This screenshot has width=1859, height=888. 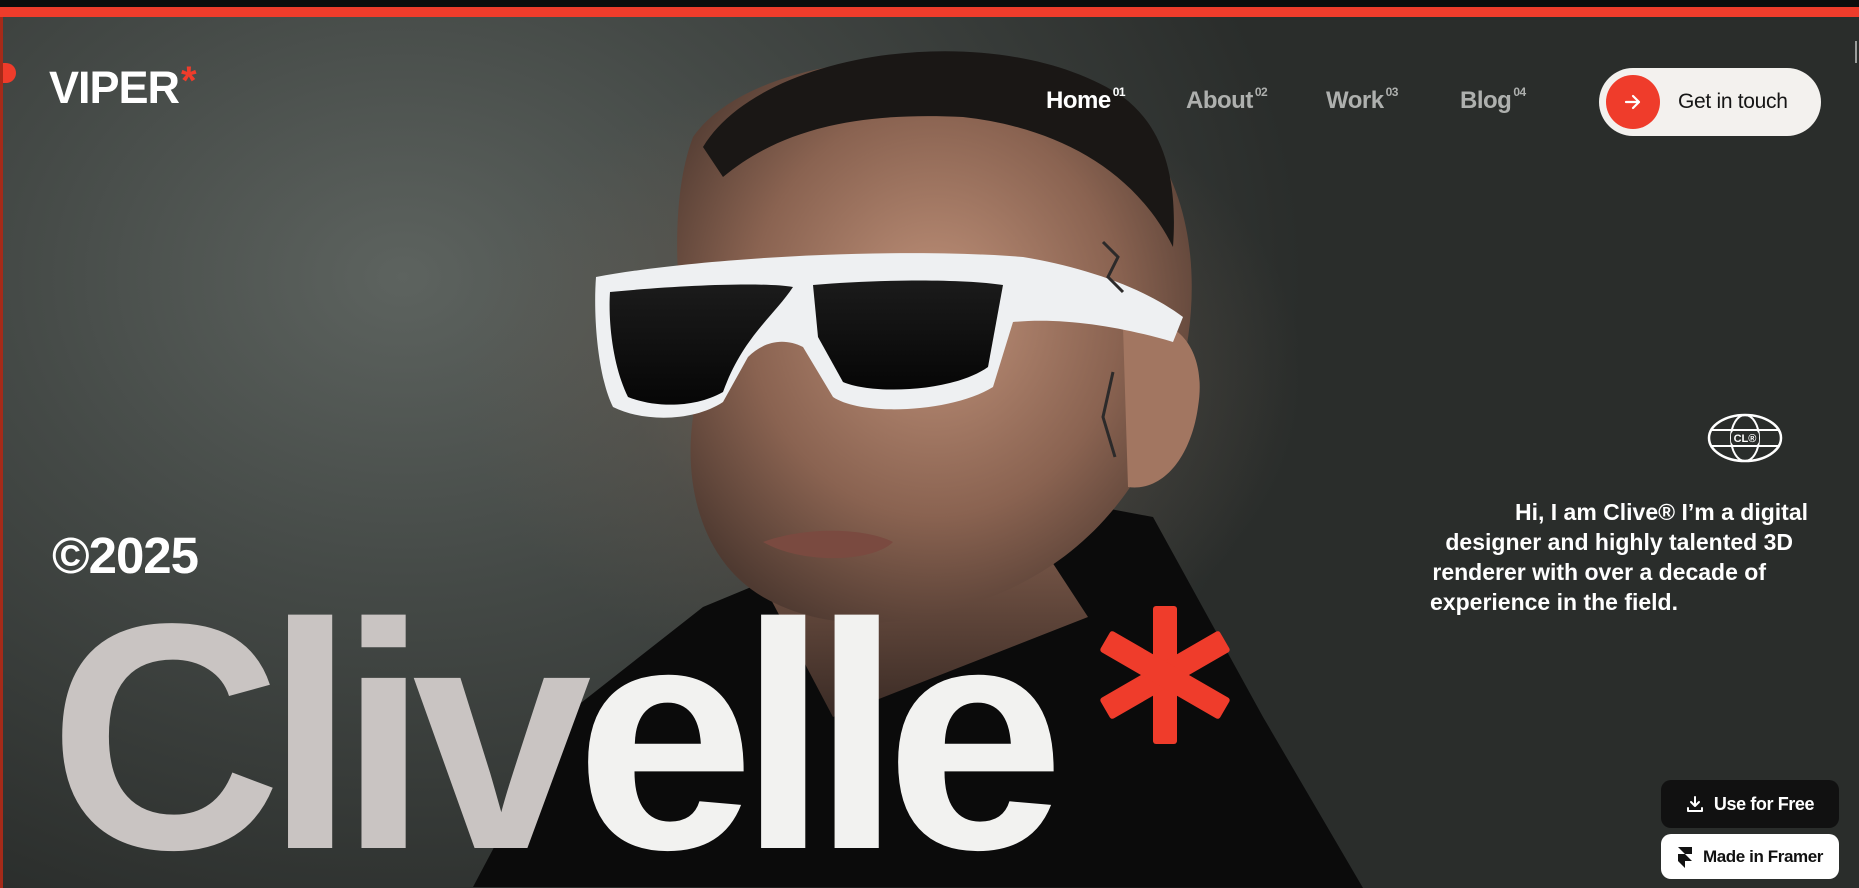 What do you see at coordinates (1, 452) in the screenshot?
I see `left-accent-bar` at bounding box center [1, 452].